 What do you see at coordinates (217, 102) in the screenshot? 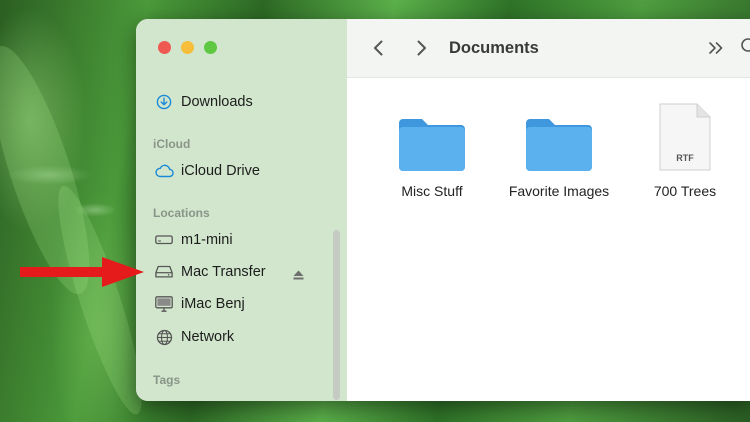
I see `sidebar-item-label: Downloads` at bounding box center [217, 102].